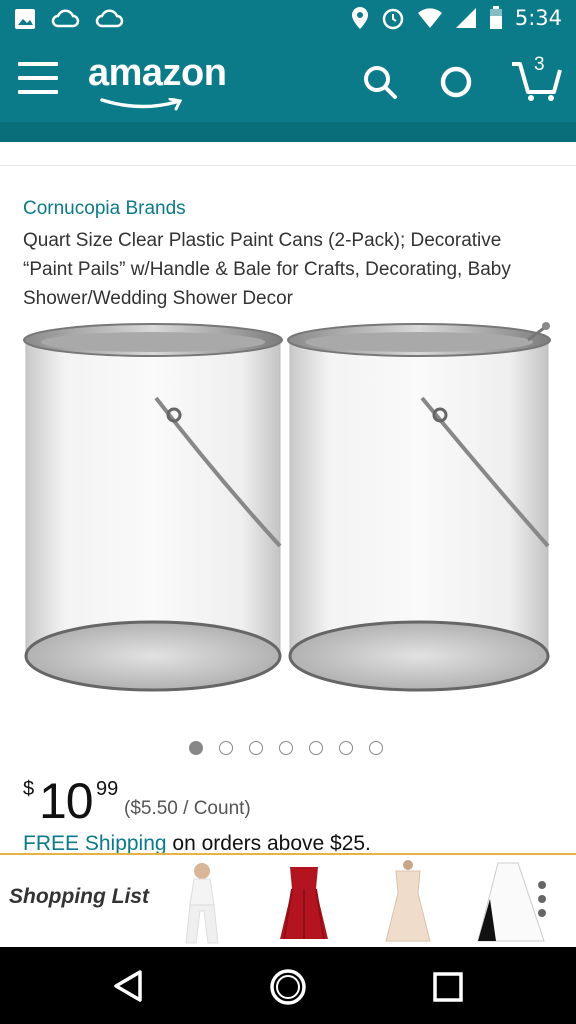 The width and height of the screenshot is (576, 1024). Describe the element at coordinates (104, 209) in the screenshot. I see `brand-link: Cornucopia Brands` at that location.